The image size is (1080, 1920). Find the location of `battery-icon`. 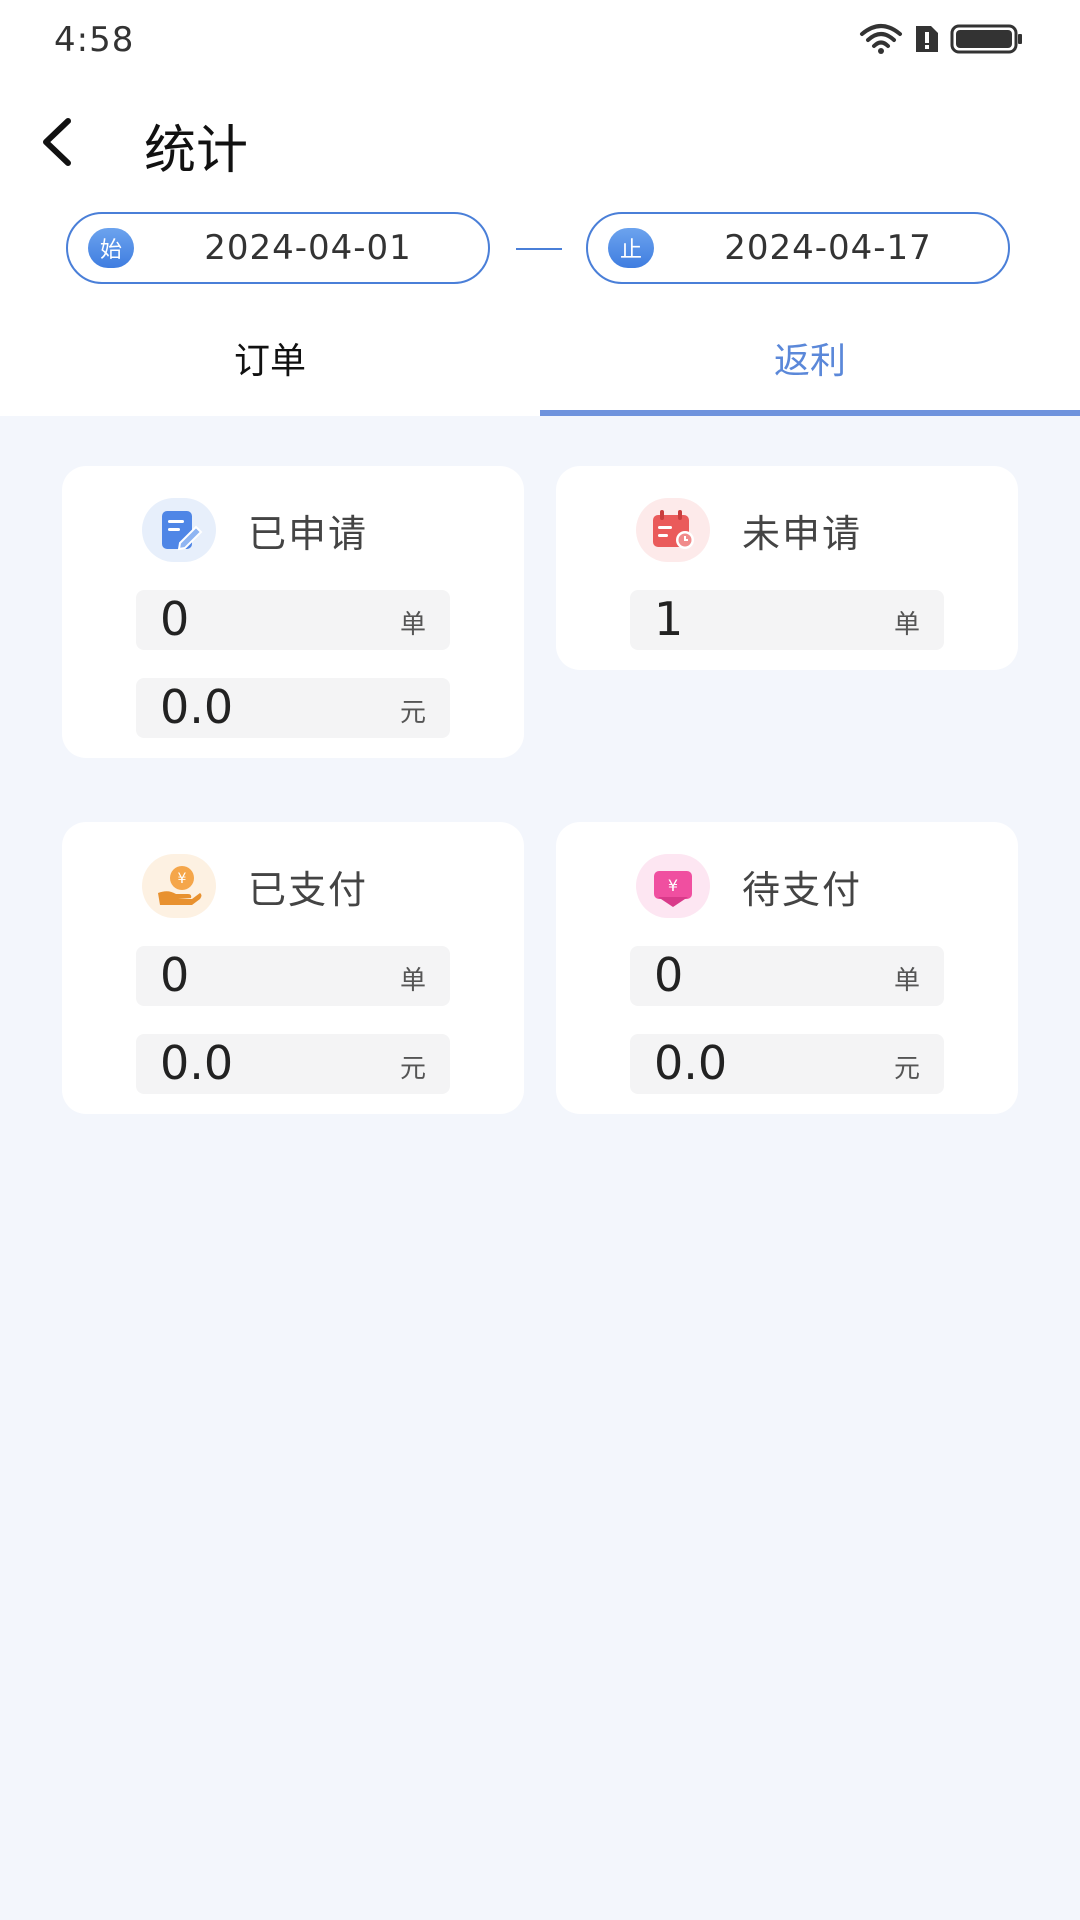

battery-icon is located at coordinates (986, 39).